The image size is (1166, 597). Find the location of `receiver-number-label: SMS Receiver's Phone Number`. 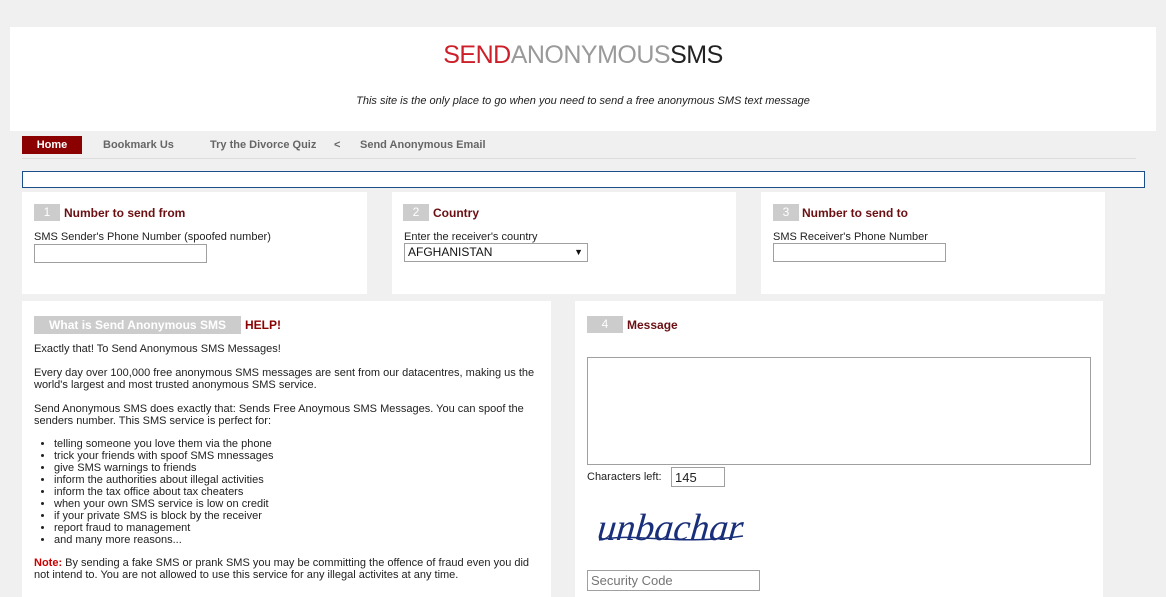

receiver-number-label: SMS Receiver's Phone Number is located at coordinates (850, 237).